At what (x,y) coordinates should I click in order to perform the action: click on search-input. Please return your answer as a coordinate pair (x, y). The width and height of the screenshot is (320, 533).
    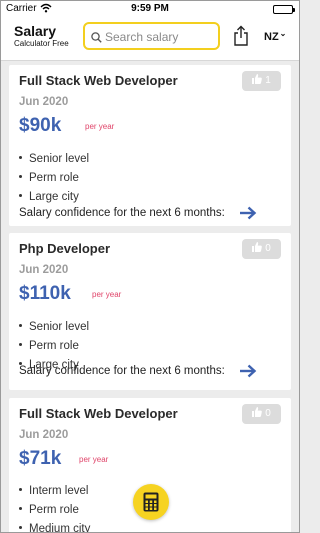
    Looking at the image, I should click on (160, 37).